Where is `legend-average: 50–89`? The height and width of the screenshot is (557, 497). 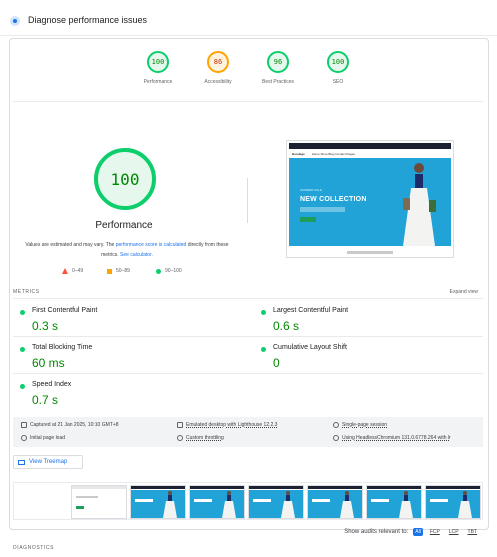 legend-average: 50–89 is located at coordinates (118, 271).